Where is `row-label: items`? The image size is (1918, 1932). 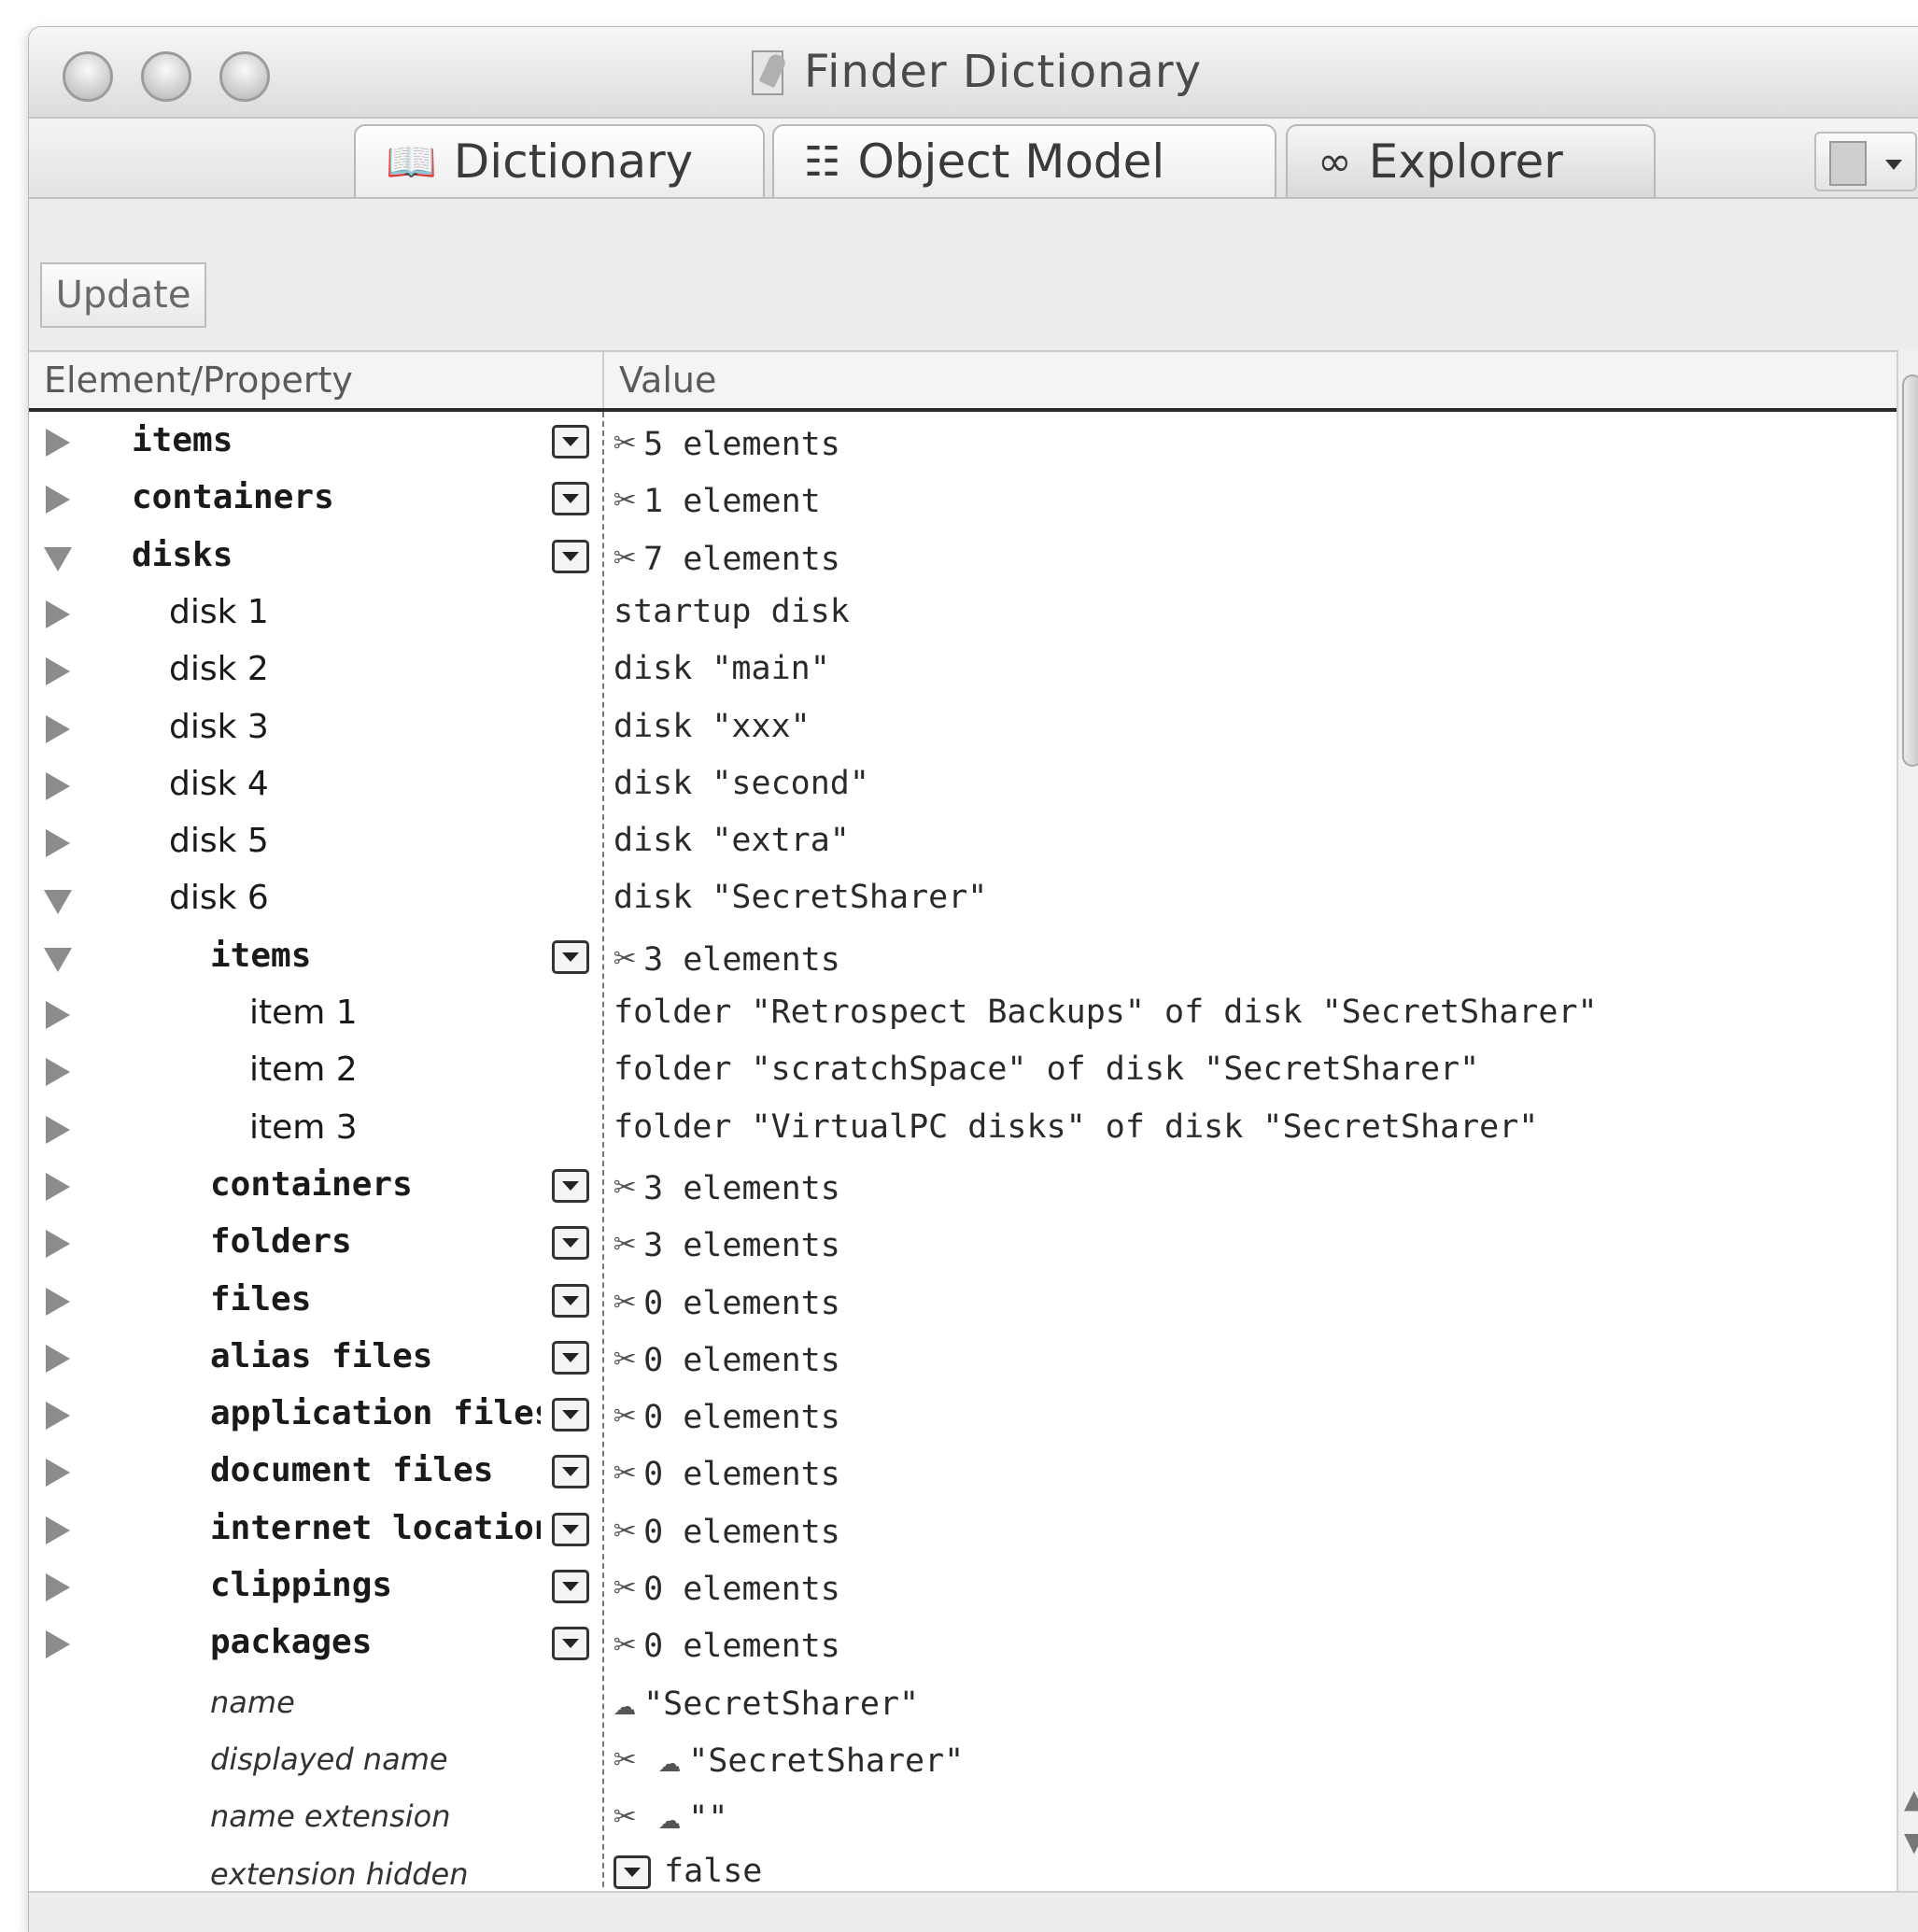
row-label: items is located at coordinates (182, 440).